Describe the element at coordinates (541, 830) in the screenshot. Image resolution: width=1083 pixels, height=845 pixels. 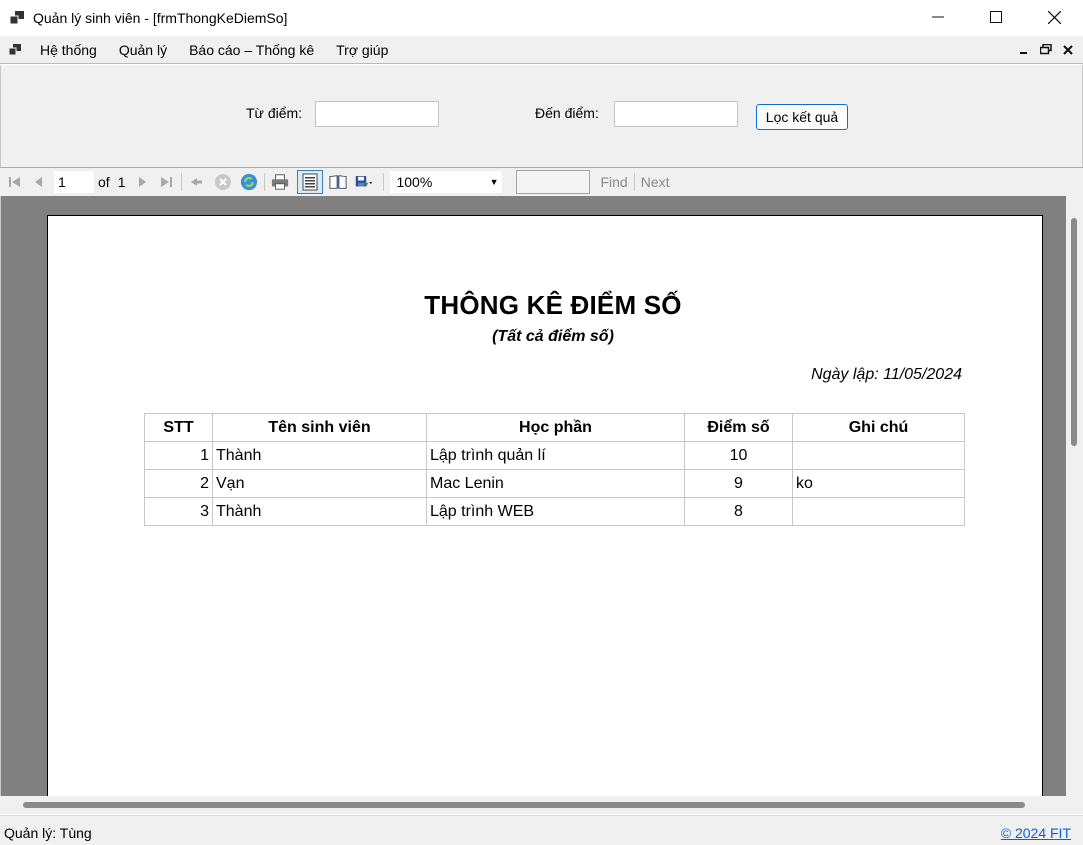
I see `status-bar: Quản lý: Tùng © 2024 FIT` at that location.